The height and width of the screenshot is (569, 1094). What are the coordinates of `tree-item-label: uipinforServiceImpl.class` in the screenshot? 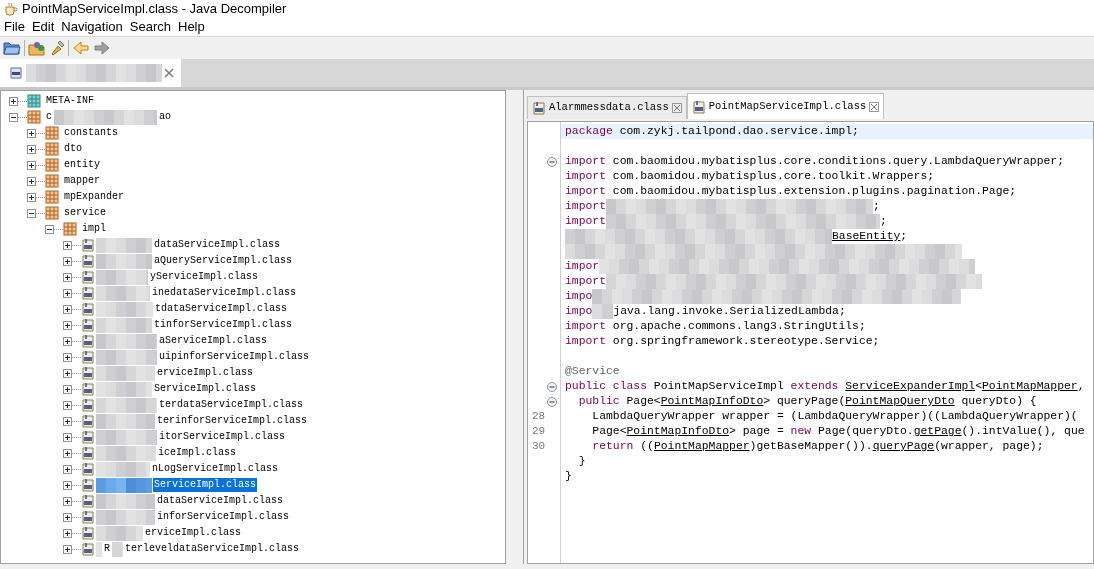 It's located at (234, 357).